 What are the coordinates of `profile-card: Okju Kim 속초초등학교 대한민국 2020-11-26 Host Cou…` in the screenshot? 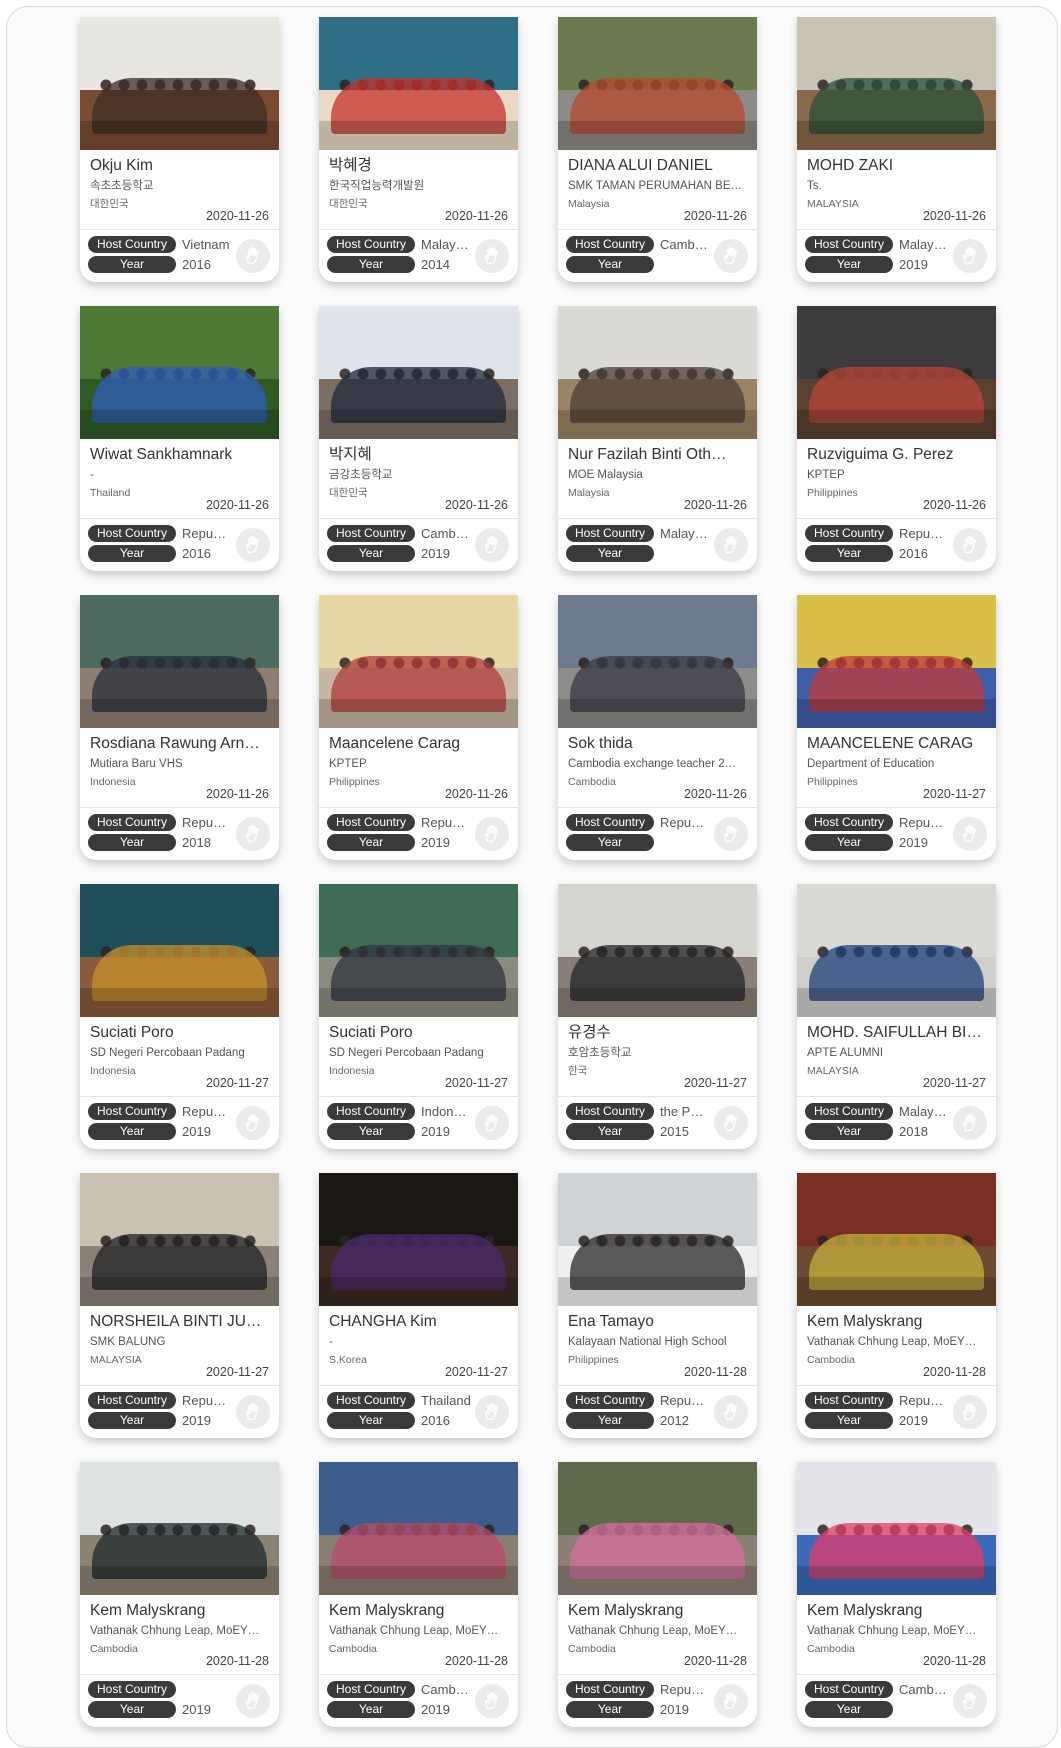 It's located at (179, 149).